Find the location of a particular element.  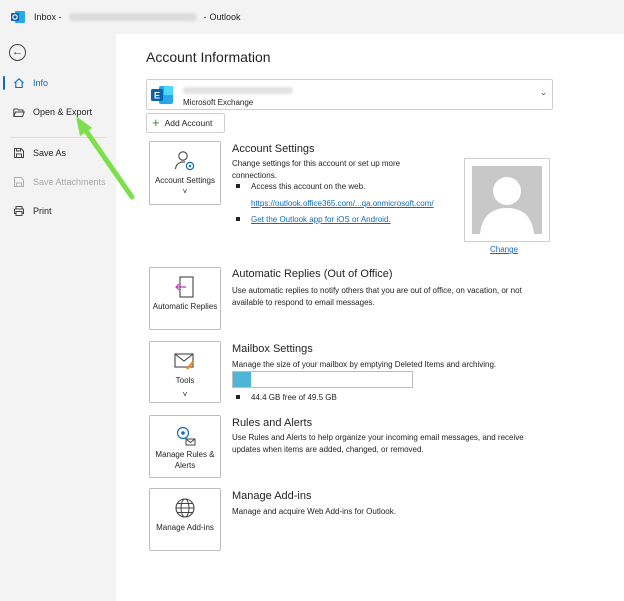

manage-rules-alerts-button: Manage Rules & Alerts is located at coordinates (185, 446).